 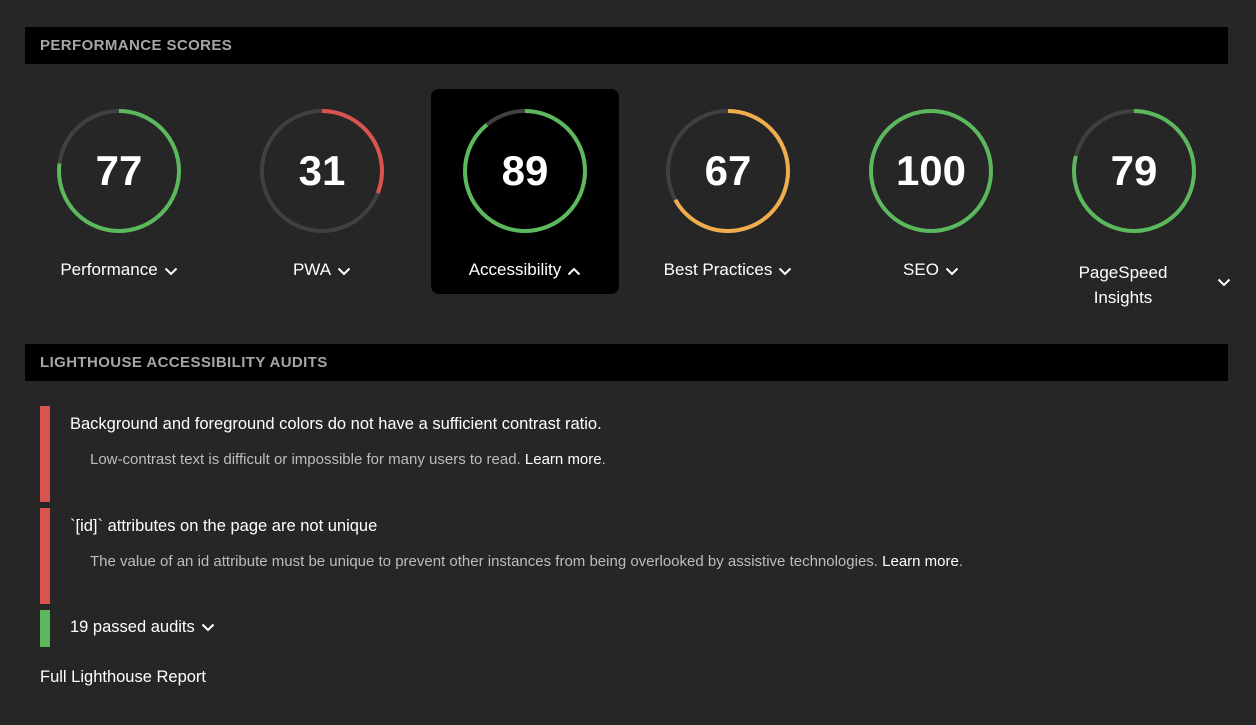 I want to click on score-label-line2: Insights, so click(x=1123, y=297).